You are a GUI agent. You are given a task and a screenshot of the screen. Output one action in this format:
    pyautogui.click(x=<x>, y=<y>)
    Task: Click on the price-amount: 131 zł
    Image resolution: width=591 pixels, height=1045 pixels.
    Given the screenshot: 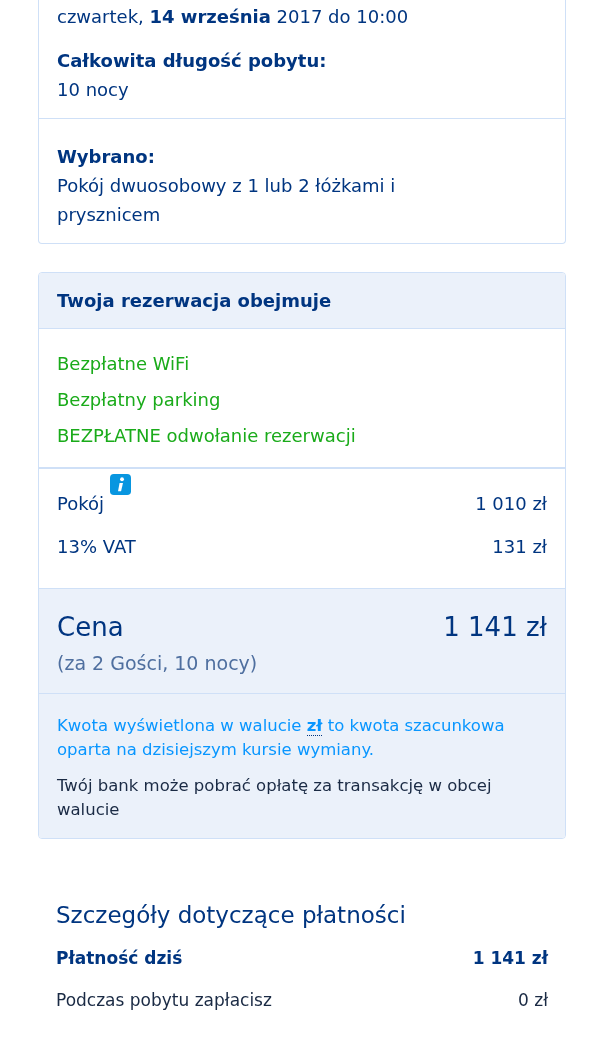 What is the action you would take?
    pyautogui.click(x=519, y=547)
    